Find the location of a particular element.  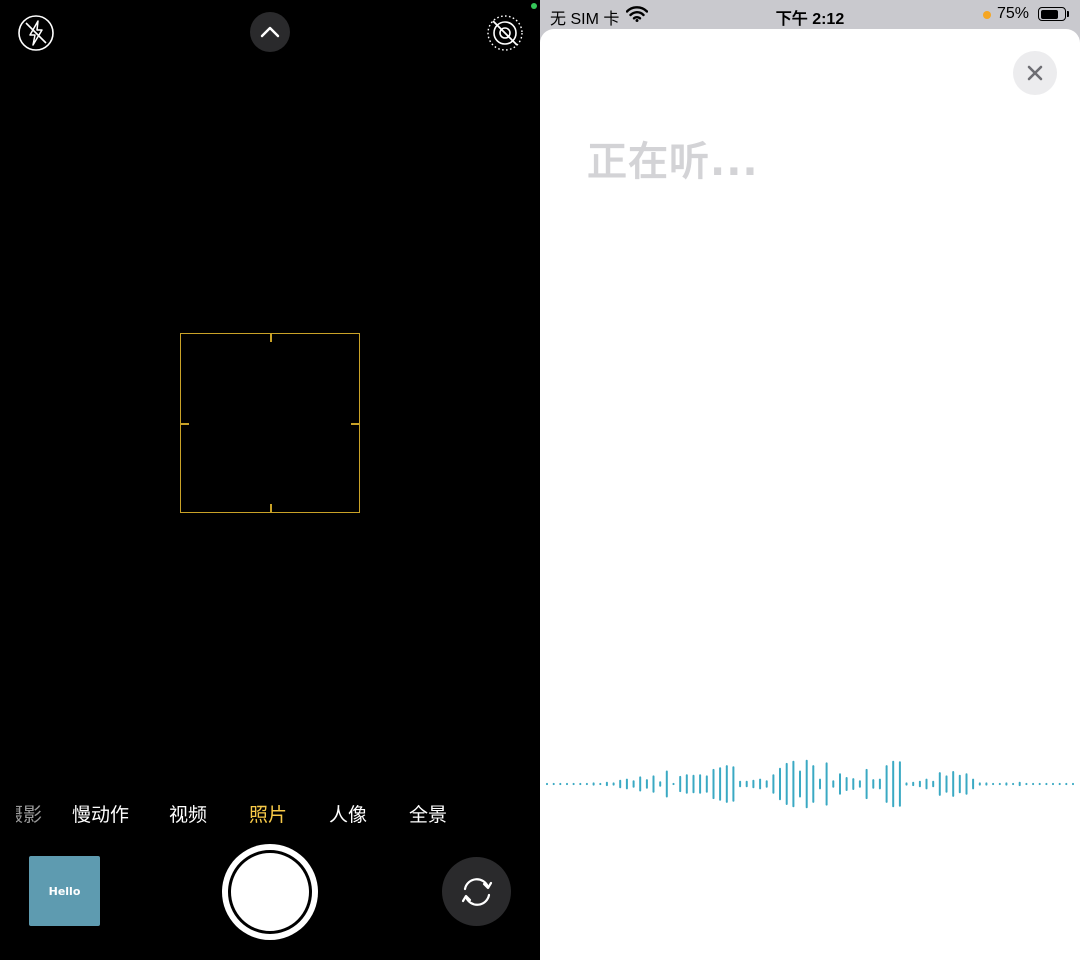

mode-slo-mo: 慢动作 is located at coordinates (100, 813).